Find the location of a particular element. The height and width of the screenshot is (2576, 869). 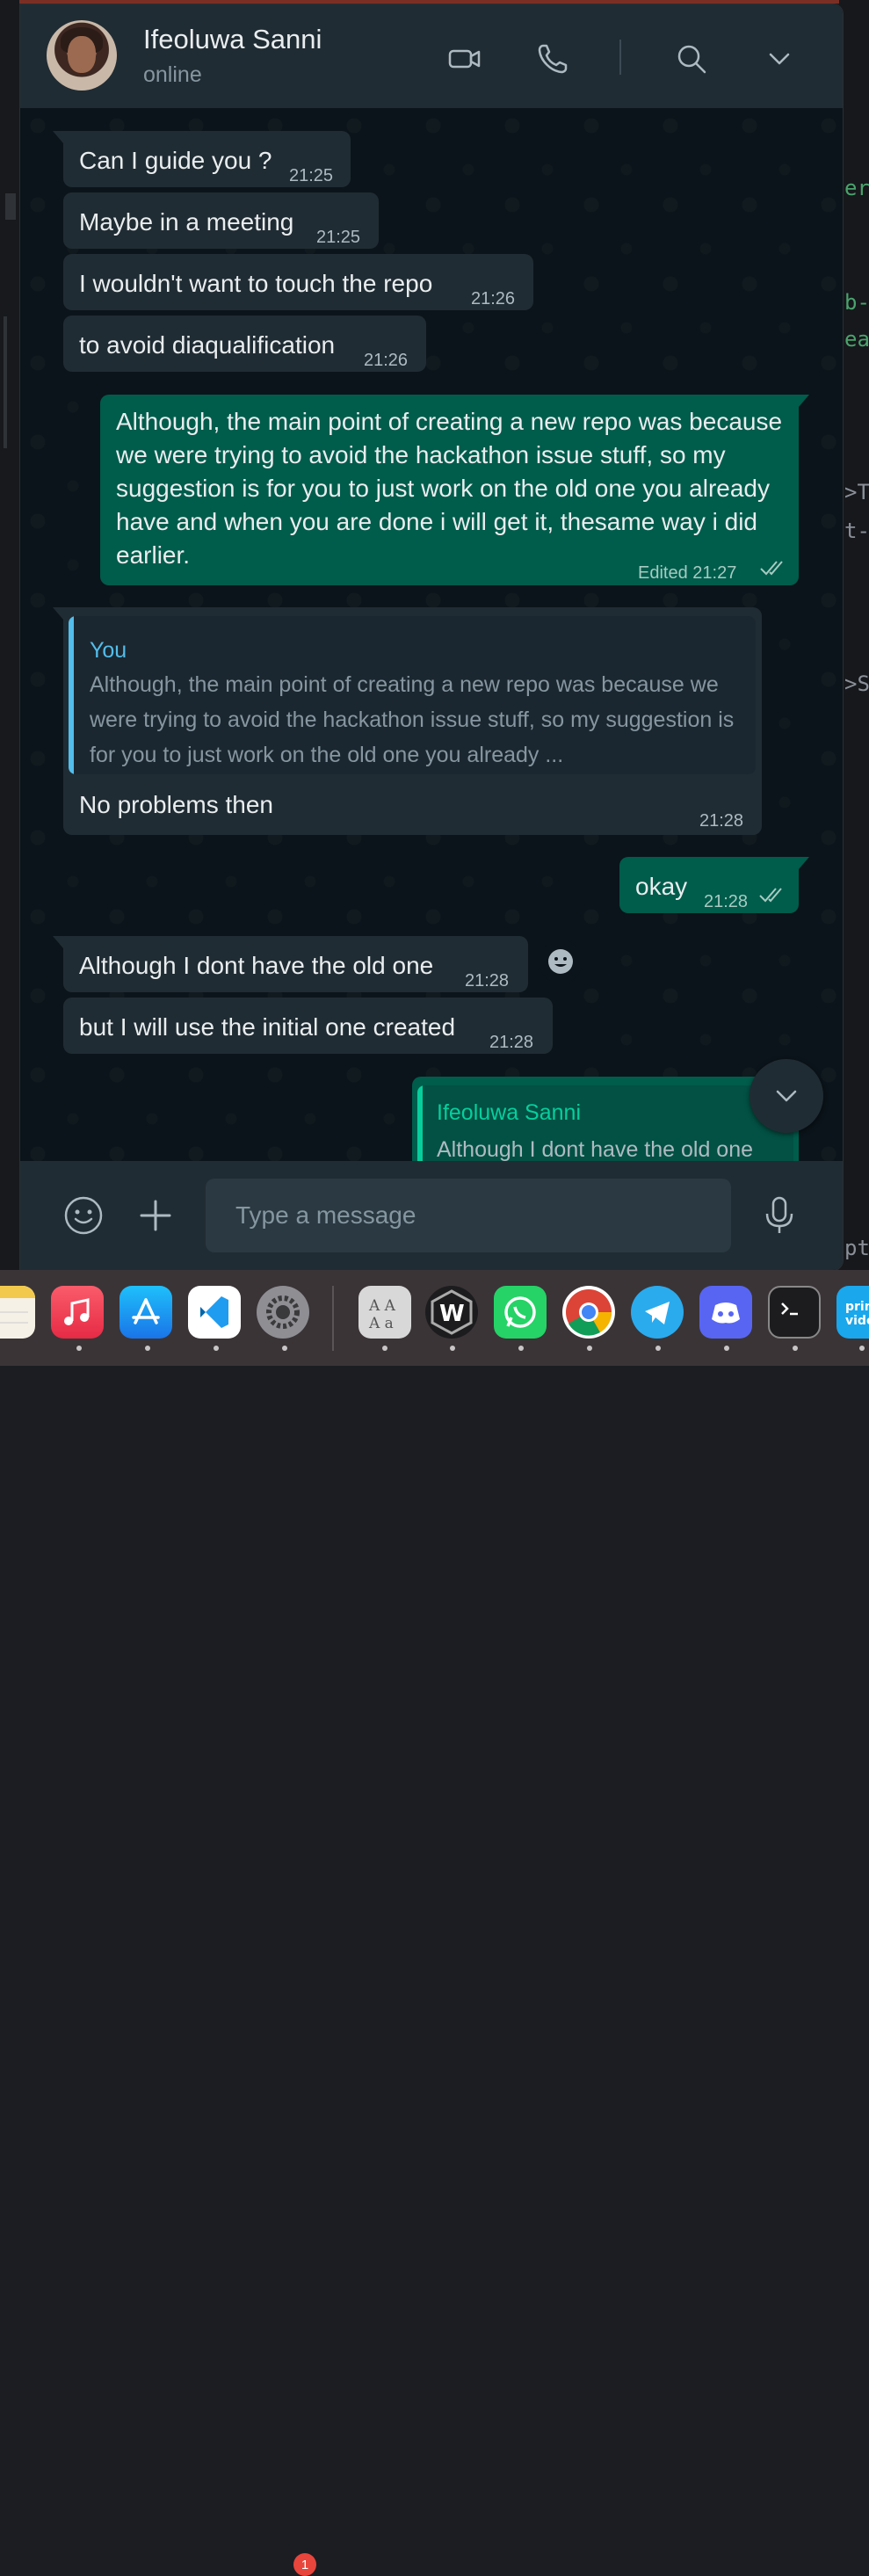

code-fragment: b- is located at coordinates (856, 302).